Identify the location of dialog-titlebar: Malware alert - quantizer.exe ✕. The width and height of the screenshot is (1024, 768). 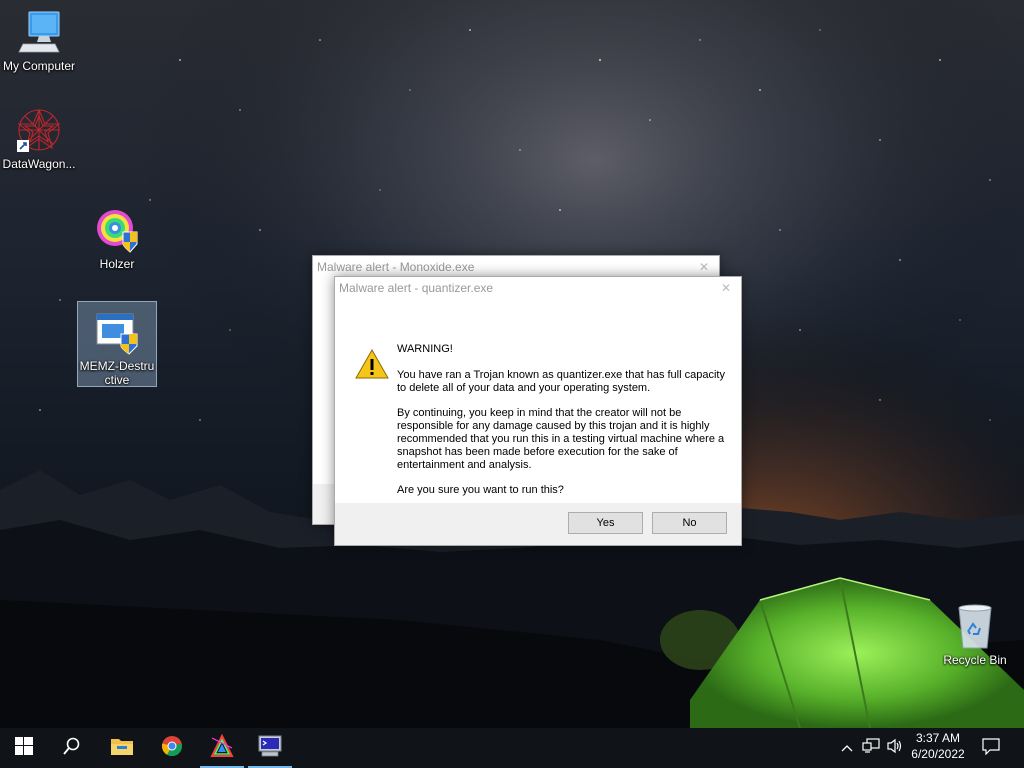
(538, 288).